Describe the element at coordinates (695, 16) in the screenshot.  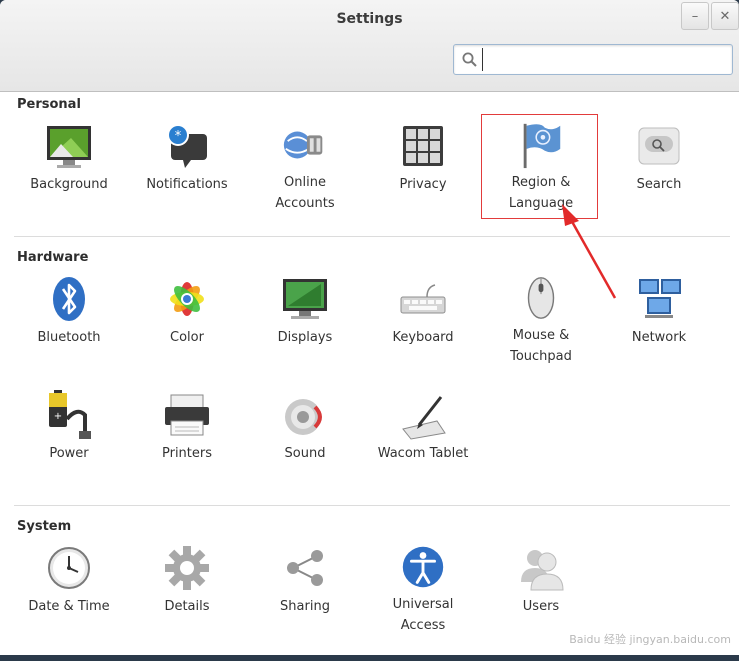
I see `minimize-button: –` at that location.